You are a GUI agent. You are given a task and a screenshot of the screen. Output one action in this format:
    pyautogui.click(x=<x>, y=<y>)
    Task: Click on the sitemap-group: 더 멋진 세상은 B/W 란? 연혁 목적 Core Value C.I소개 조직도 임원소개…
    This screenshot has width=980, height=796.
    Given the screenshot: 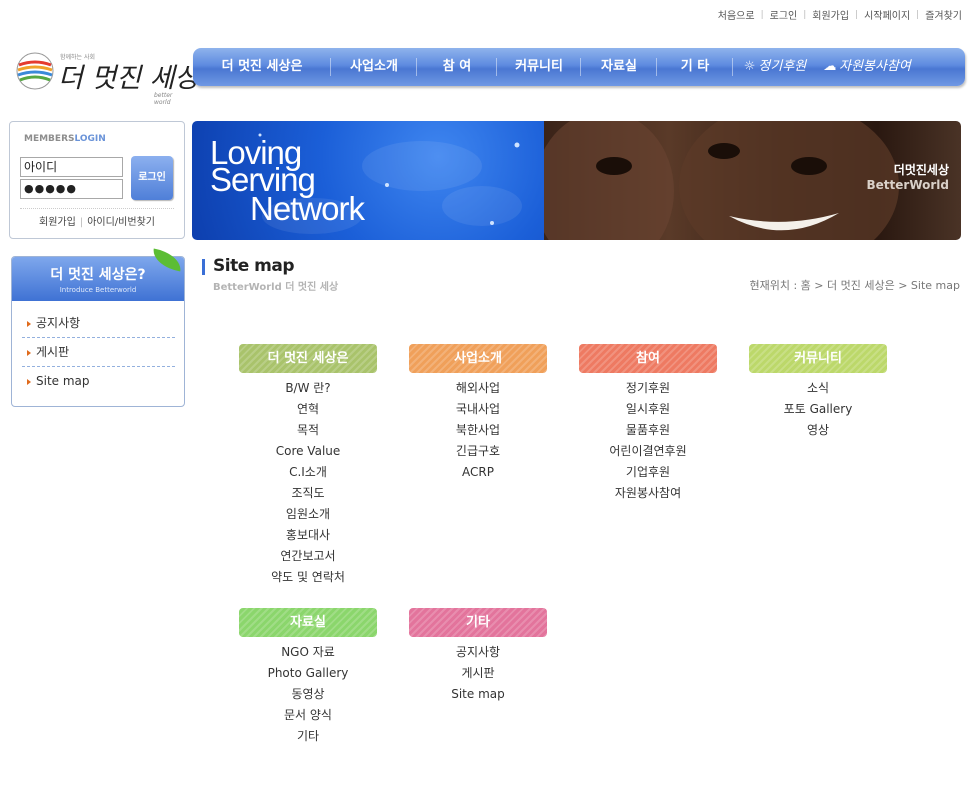 What is the action you would take?
    pyautogui.click(x=308, y=466)
    